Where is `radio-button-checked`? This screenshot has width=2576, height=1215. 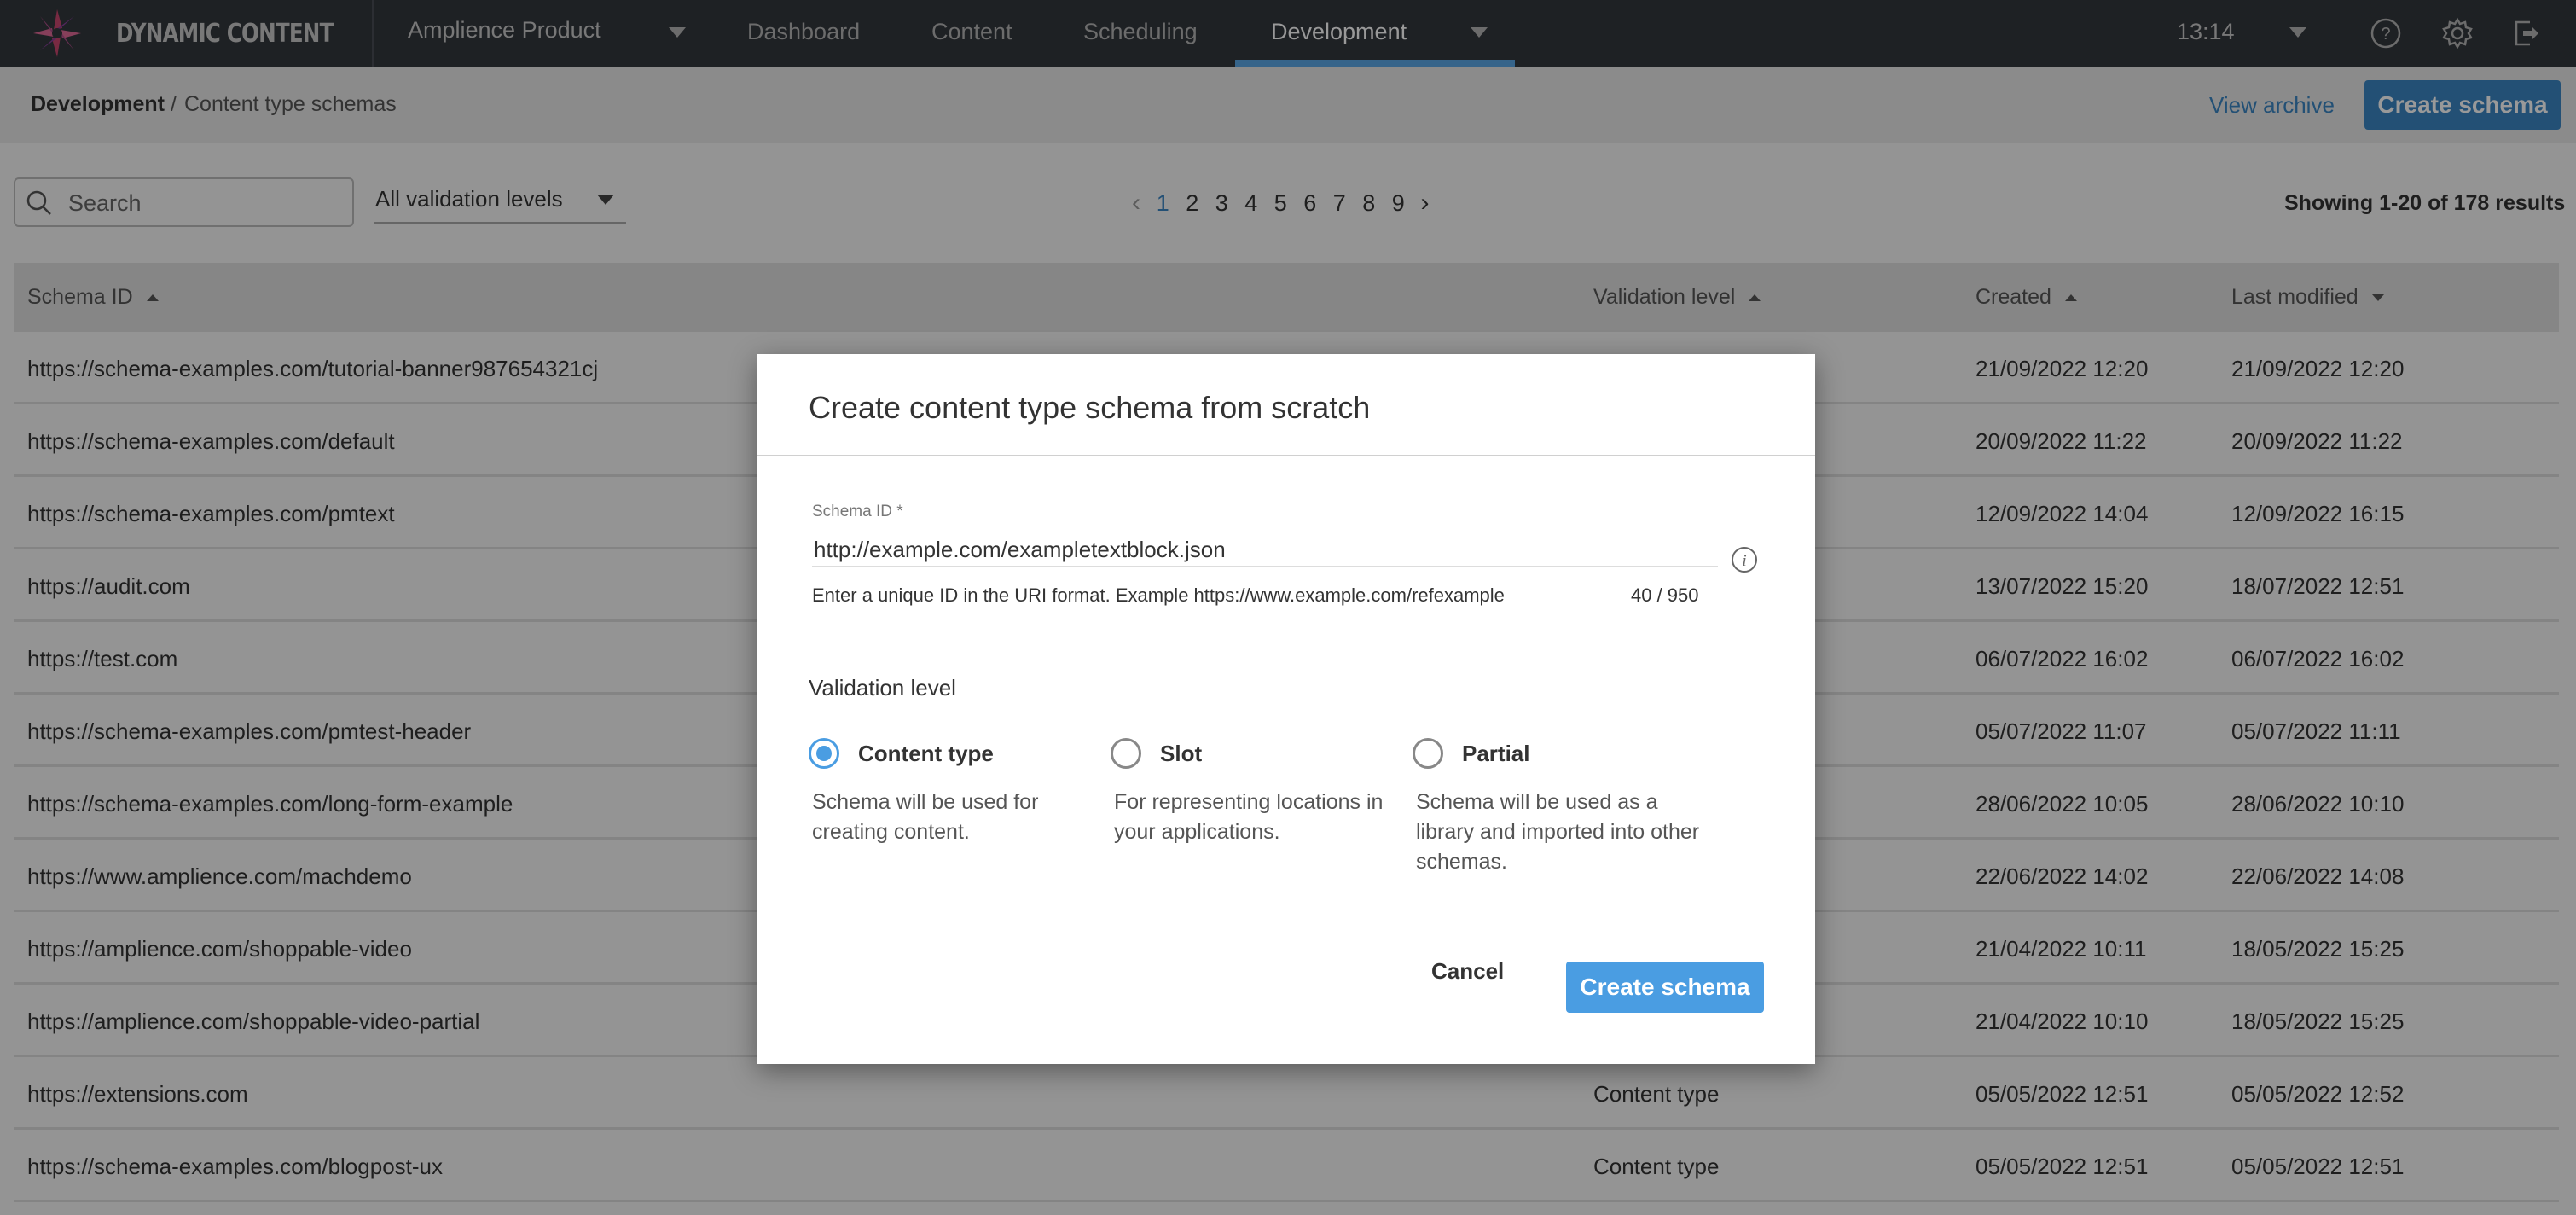 radio-button-checked is located at coordinates (824, 754).